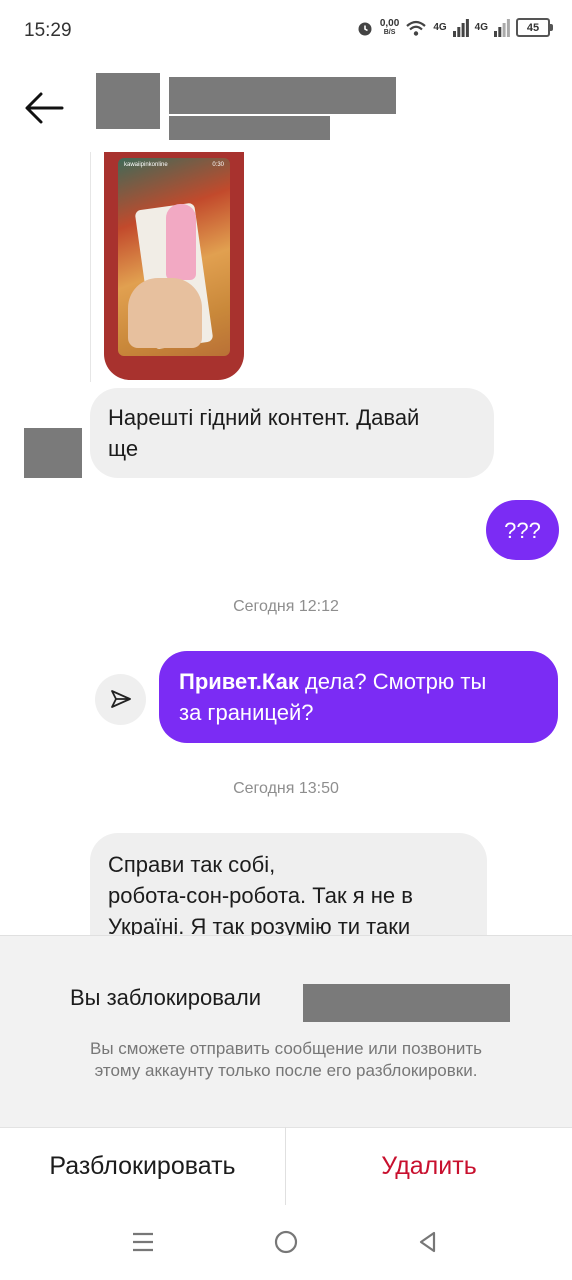 The image size is (572, 1280). What do you see at coordinates (286, 606) in the screenshot?
I see `timestamp: Сегодня 12:12` at bounding box center [286, 606].